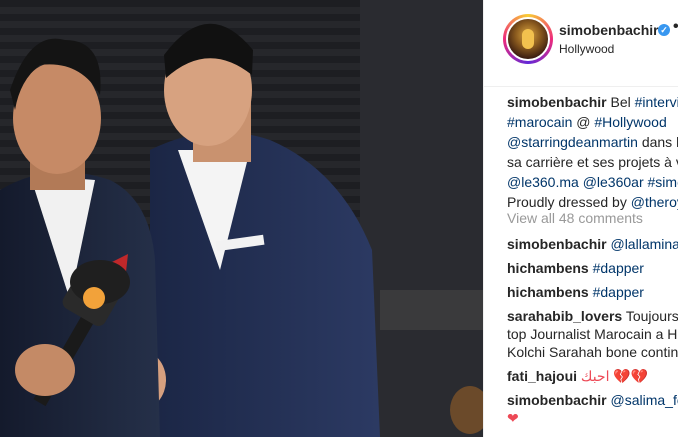 The height and width of the screenshot is (437, 678). I want to click on comment: sarahabib_lovers Toujours a, so click(592, 316).